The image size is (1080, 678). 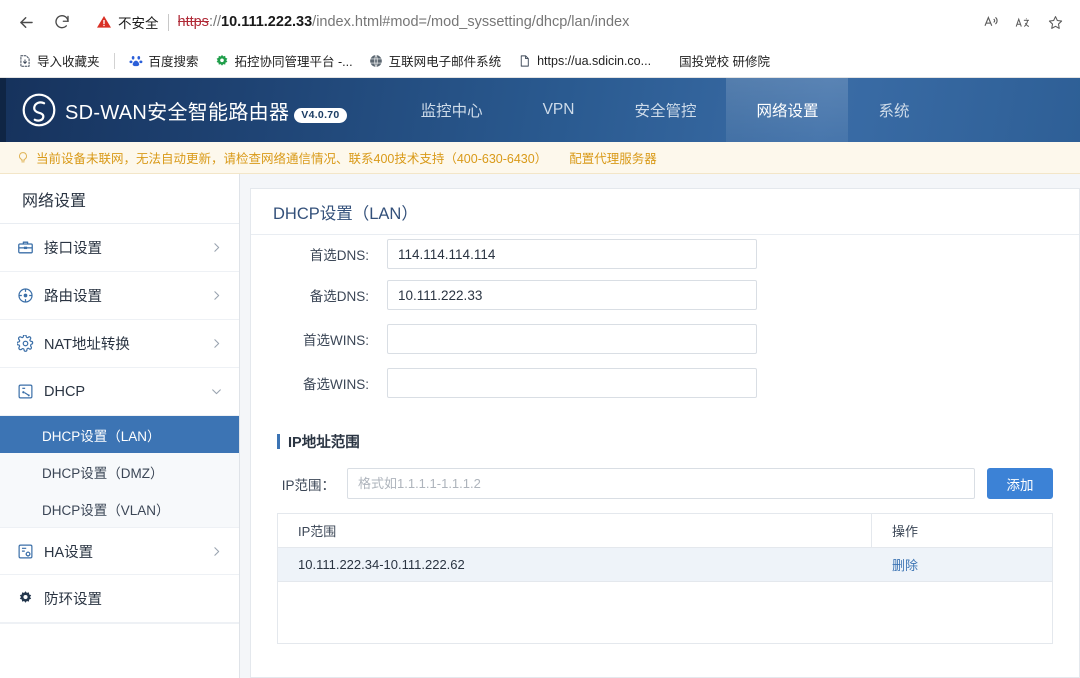 I want to click on brand-title: SD-WAN安全智能路由器 V4.0.70, so click(x=206, y=110).